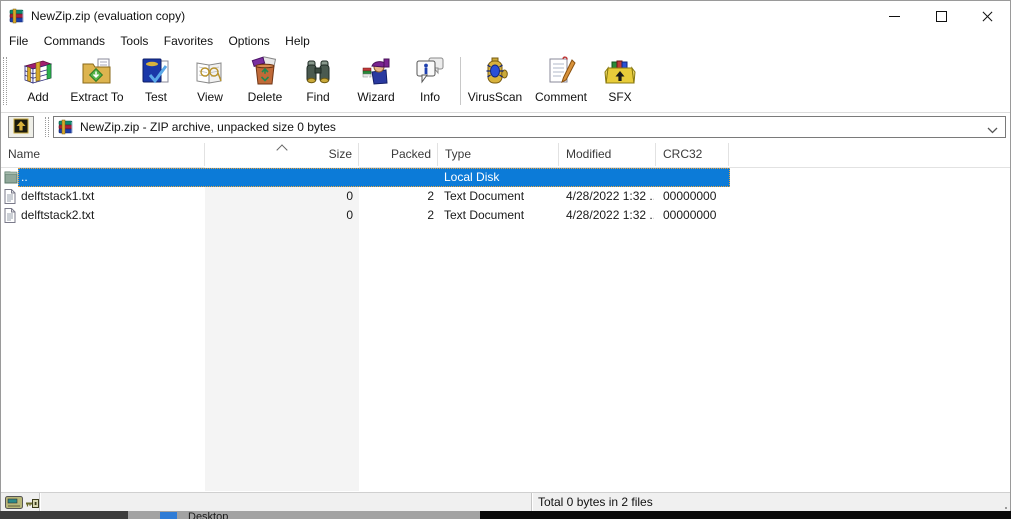  I want to click on menu-commands: Commands, so click(74, 41).